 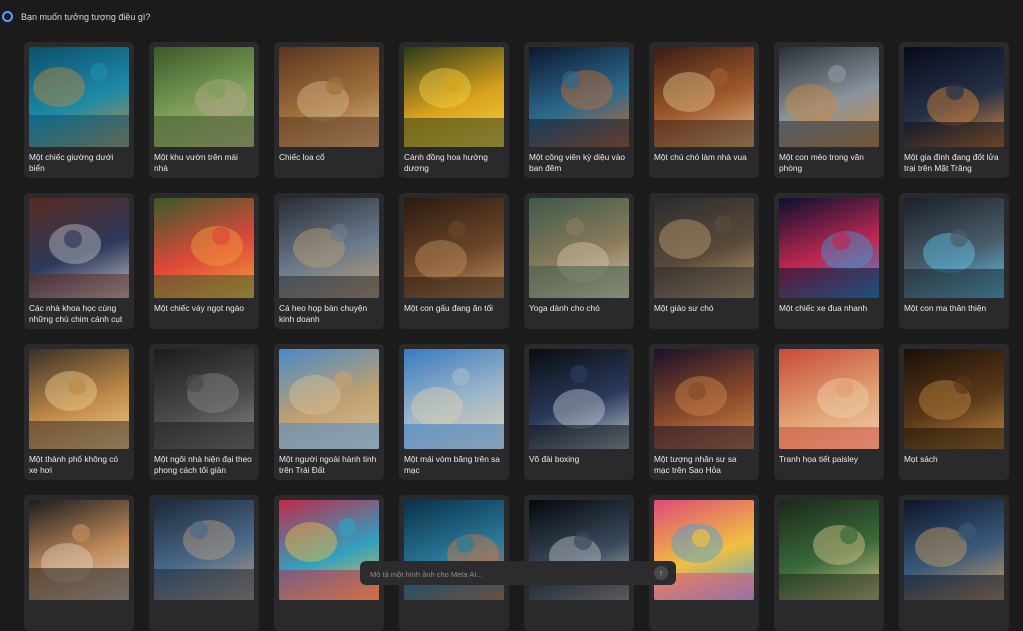 I want to click on example-image-card: Võ đài boxing, so click(x=579, y=412).